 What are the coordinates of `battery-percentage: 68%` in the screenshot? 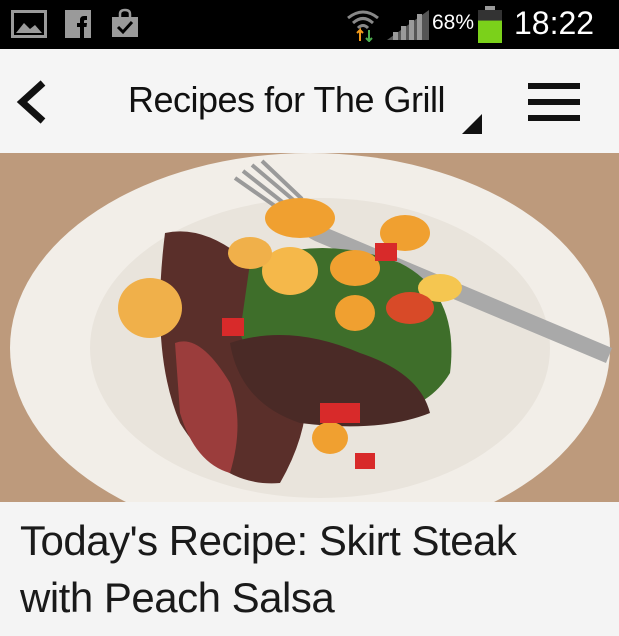 It's located at (453, 22).